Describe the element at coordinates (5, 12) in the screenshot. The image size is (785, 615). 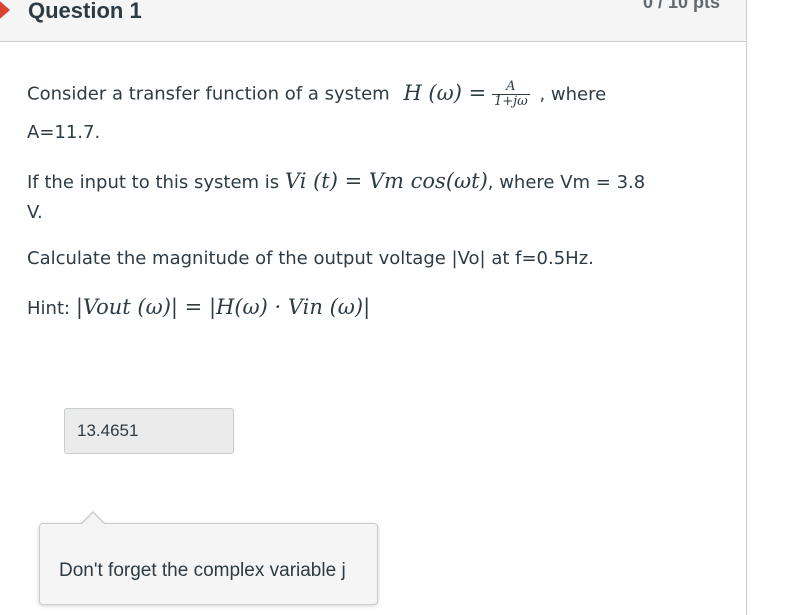
I see `incorrect-flag-icon` at that location.